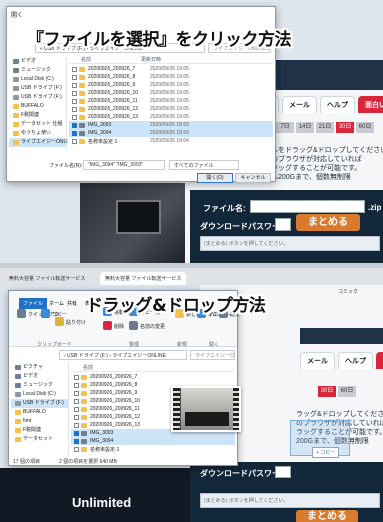 The width and height of the screenshot is (383, 522). Describe the element at coordinates (143, 278) in the screenshot. I see `browser-tab-active: 無料大容量 ファイル転送サービス` at that location.